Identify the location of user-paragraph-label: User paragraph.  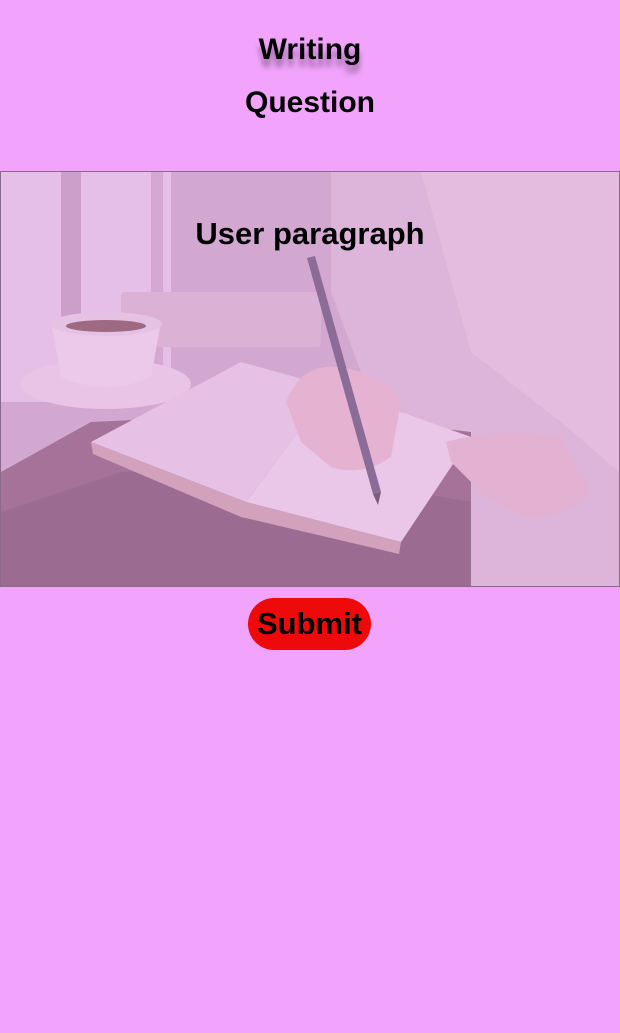
(310, 233).